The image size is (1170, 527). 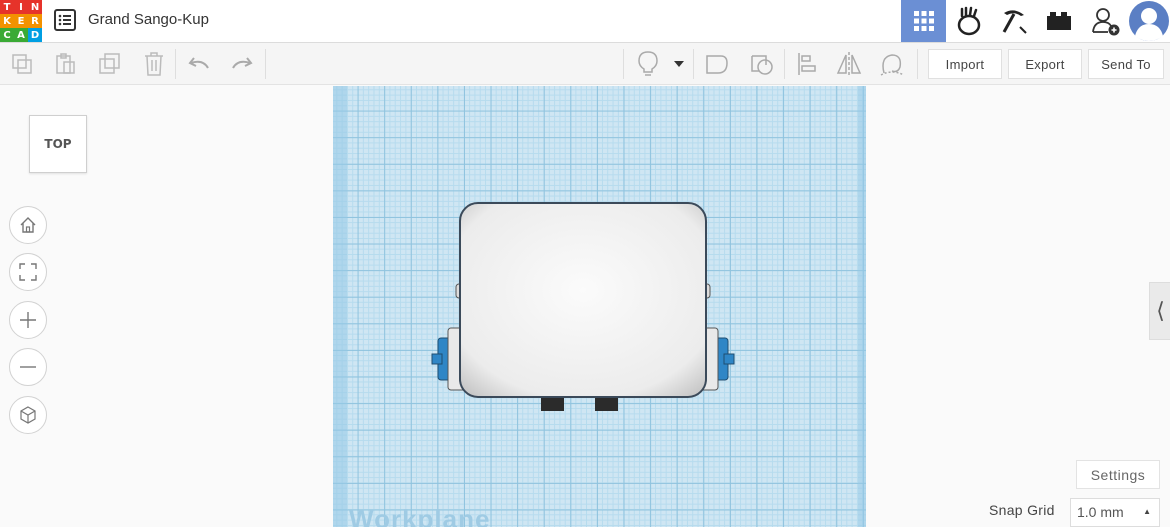 I want to click on undo-icon, so click(x=198, y=63).